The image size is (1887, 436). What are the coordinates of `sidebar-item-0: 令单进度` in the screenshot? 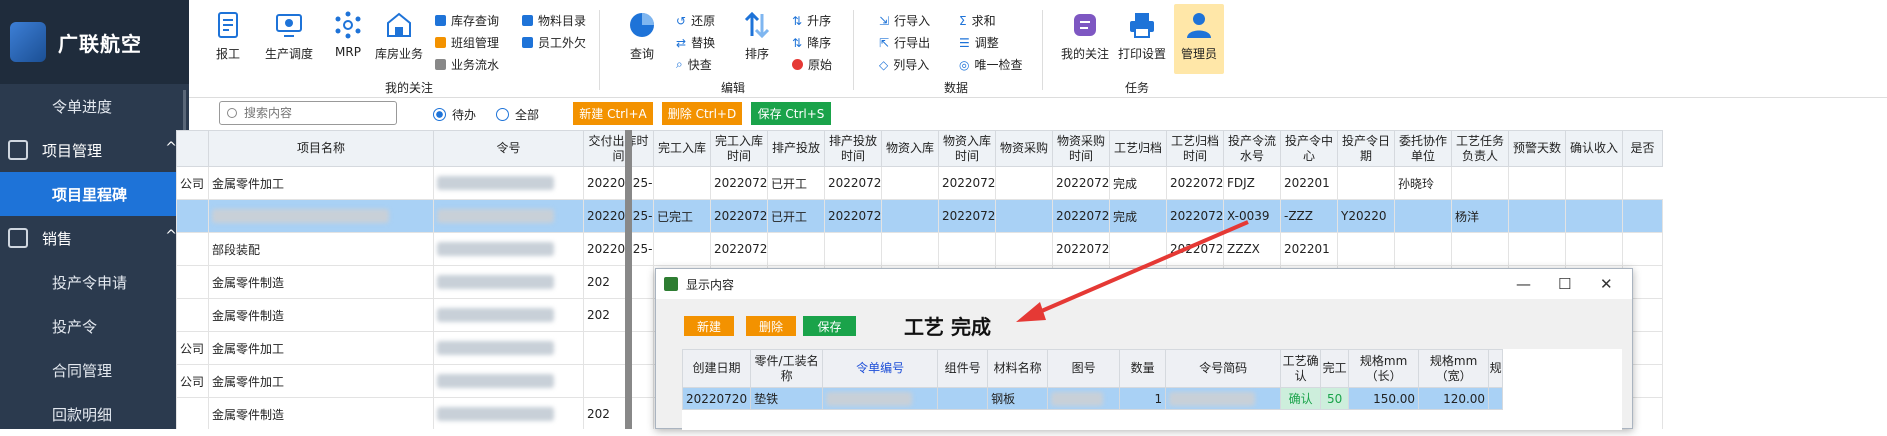 It's located at (94, 106).